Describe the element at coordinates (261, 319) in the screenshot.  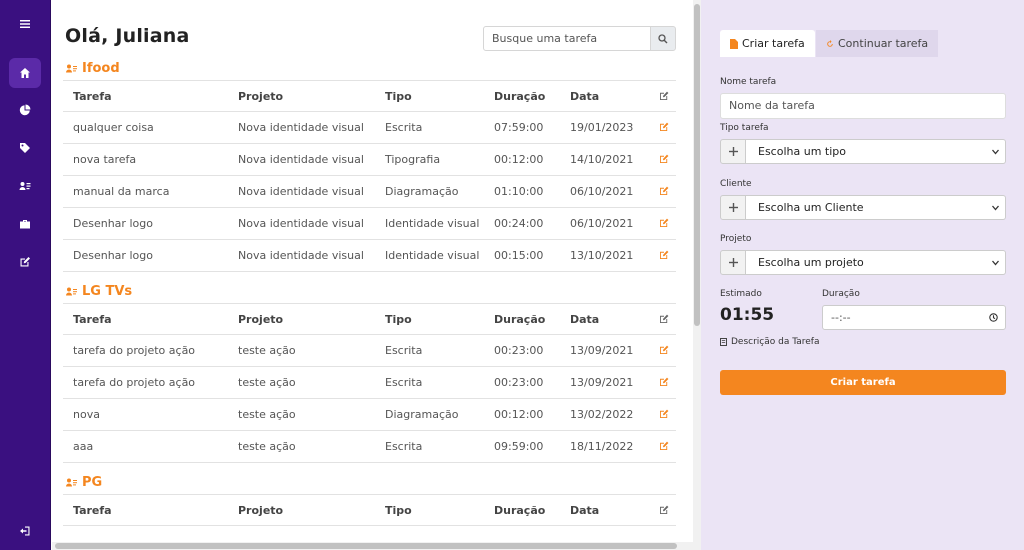
I see `column-header: Projeto` at that location.